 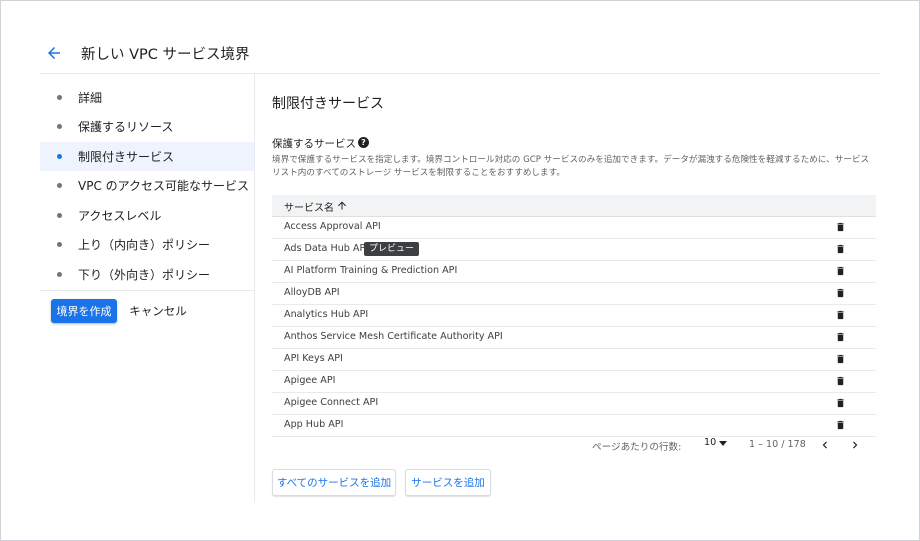 I want to click on rows-per-page-select: 10, so click(x=719, y=445).